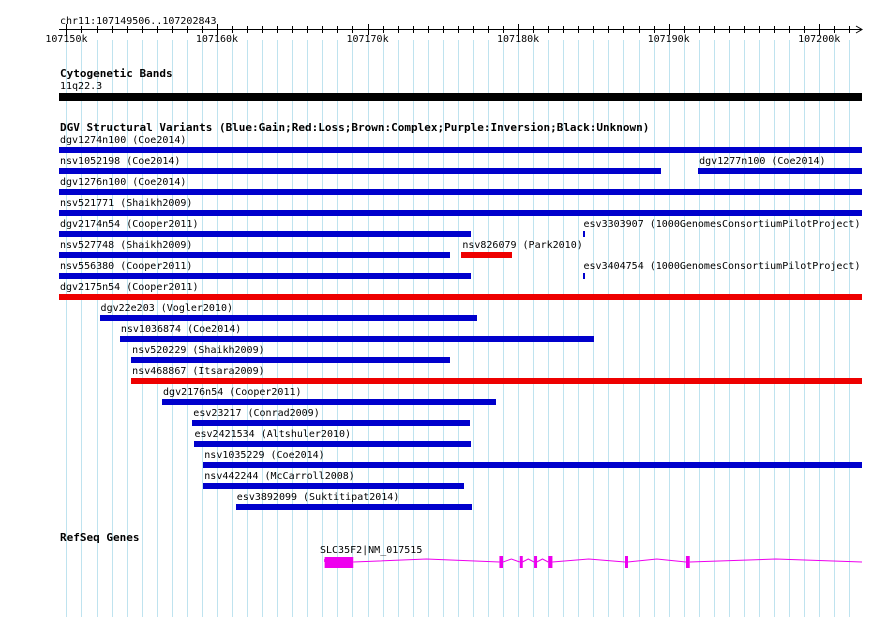  What do you see at coordinates (593, 560) in the screenshot?
I see `gene-intron-line` at bounding box center [593, 560].